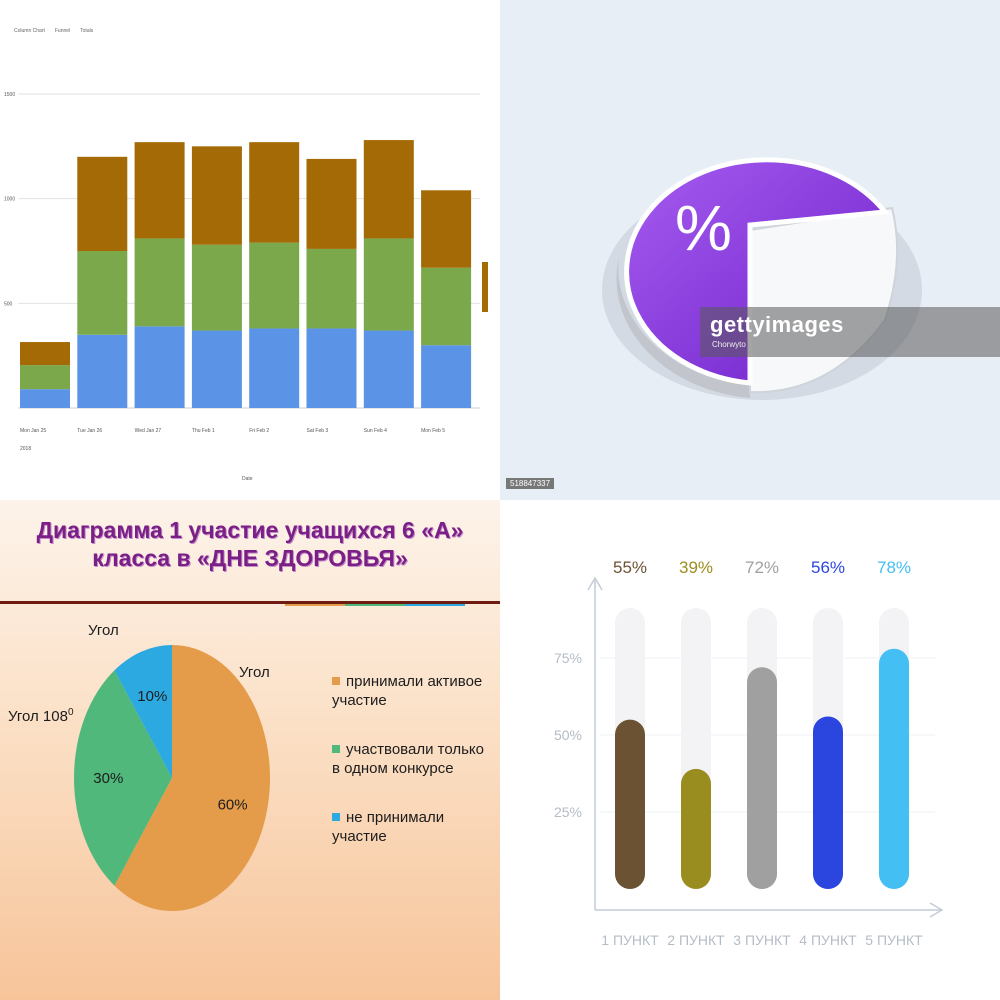 Image resolution: width=1000 pixels, height=1000 pixels. Describe the element at coordinates (375, 431) in the screenshot. I see `x-tick-label: Sun Feb 4` at that location.